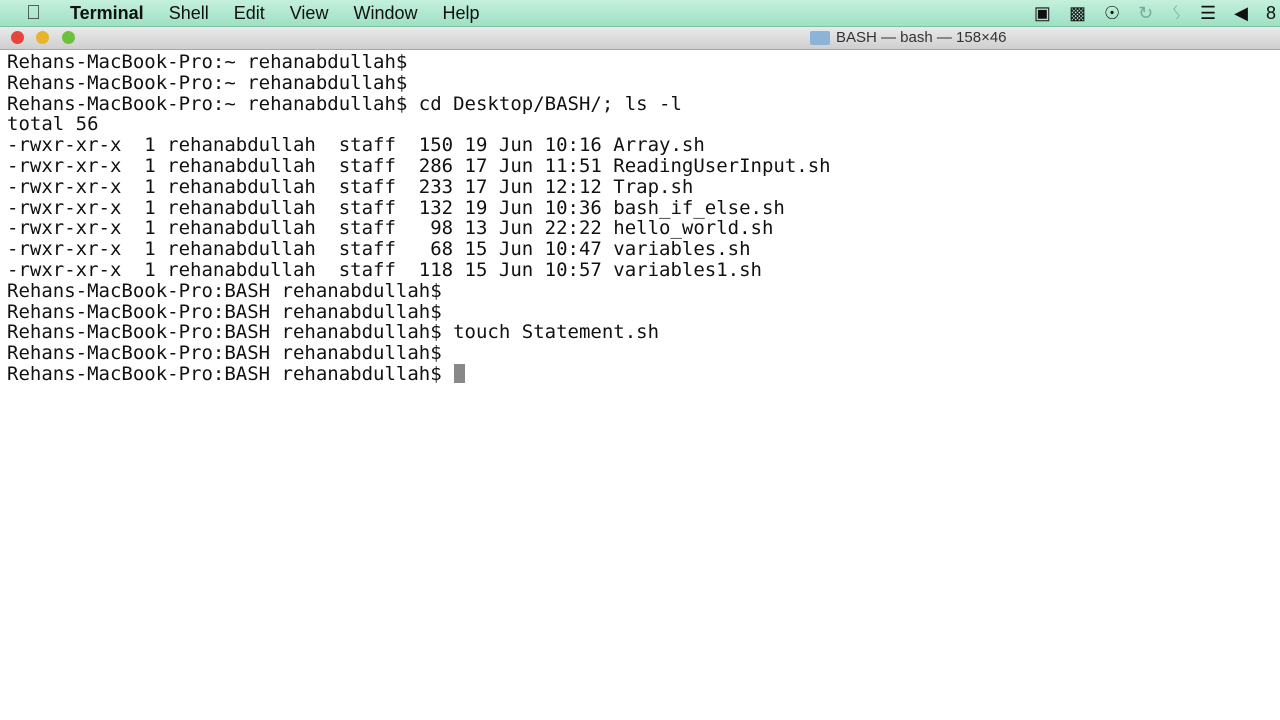 This screenshot has height=720, width=1280. I want to click on wifi-icon: ☰, so click(1208, 13).